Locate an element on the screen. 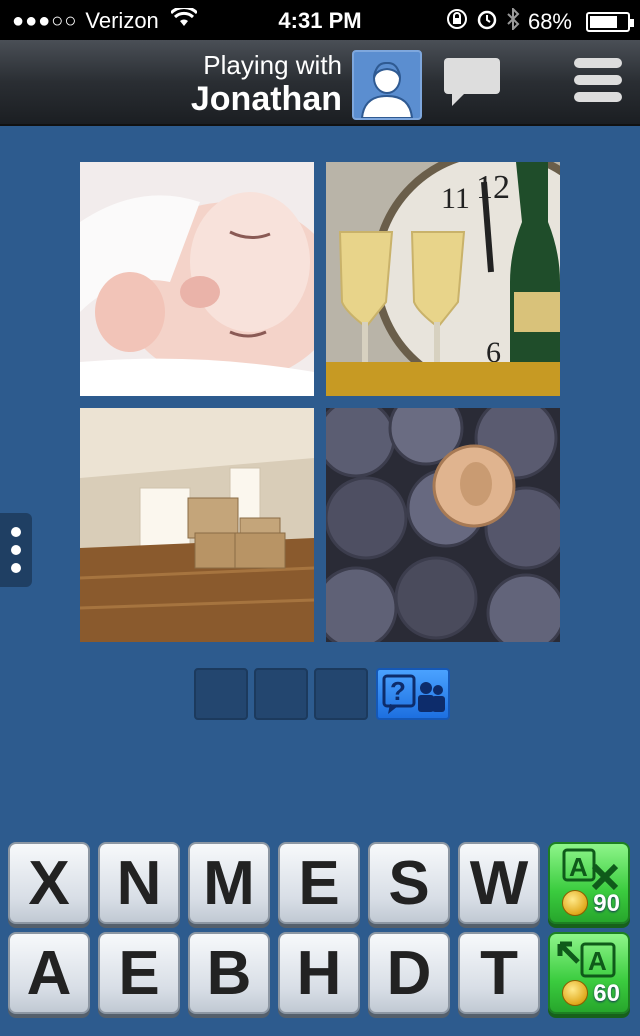 Image resolution: width=640 pixels, height=1036 pixels. reveal-letter-button: A 60 is located at coordinates (589, 973).